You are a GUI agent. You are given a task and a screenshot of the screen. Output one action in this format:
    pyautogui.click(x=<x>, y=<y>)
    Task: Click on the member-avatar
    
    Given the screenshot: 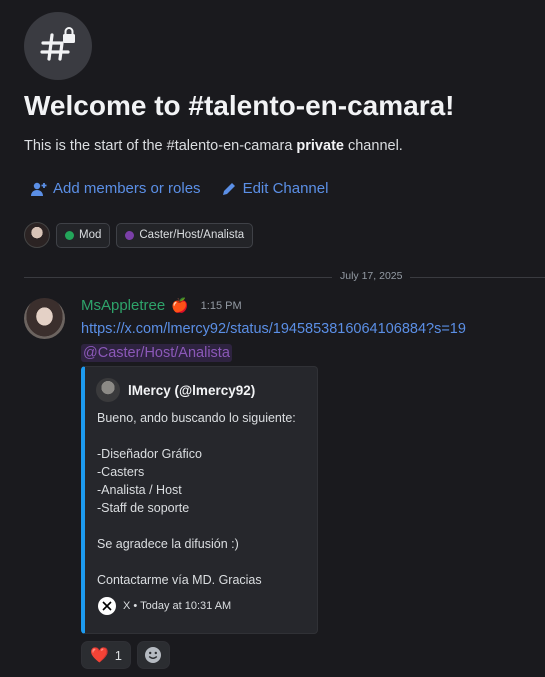 What is the action you would take?
    pyautogui.click(x=37, y=235)
    